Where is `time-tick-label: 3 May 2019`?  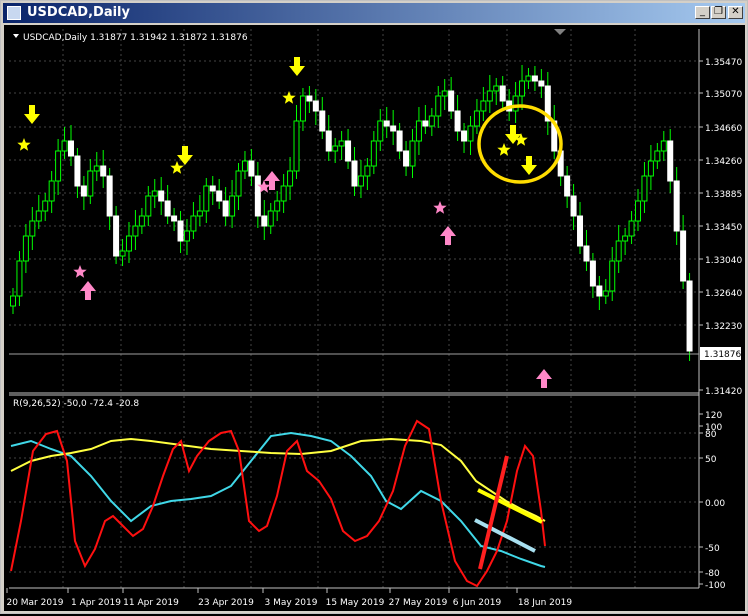 time-tick-label: 3 May 2019 is located at coordinates (291, 603).